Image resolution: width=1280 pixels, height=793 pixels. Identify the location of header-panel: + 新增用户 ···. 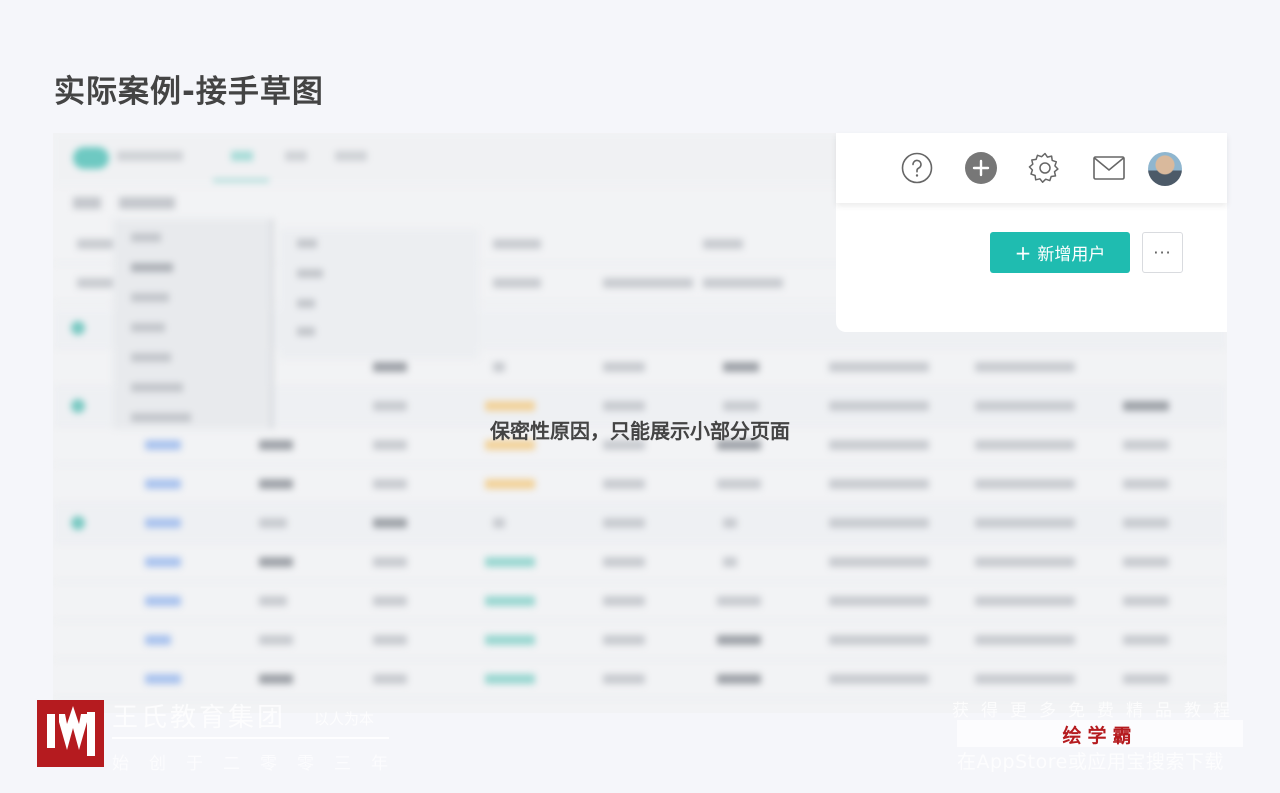
(1031, 232).